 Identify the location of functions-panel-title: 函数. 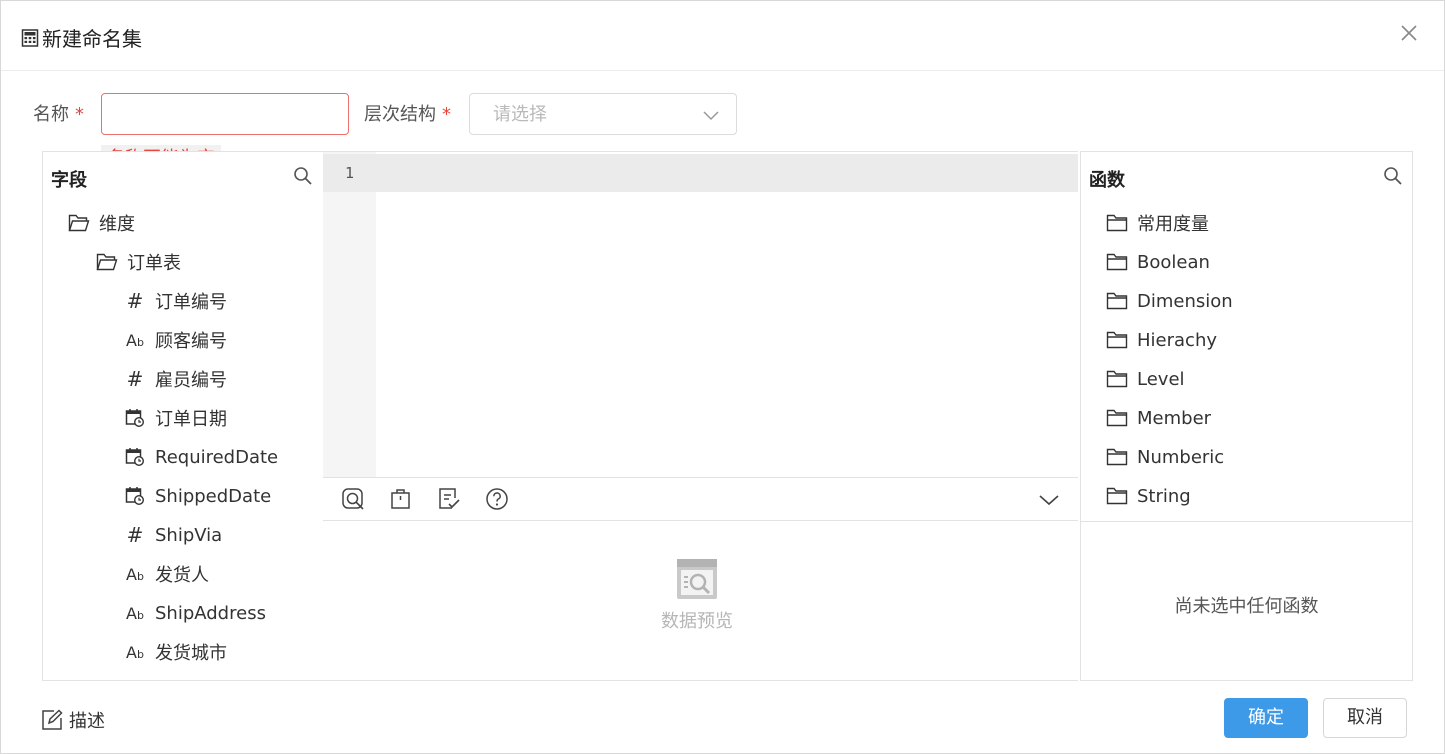
(1107, 180).